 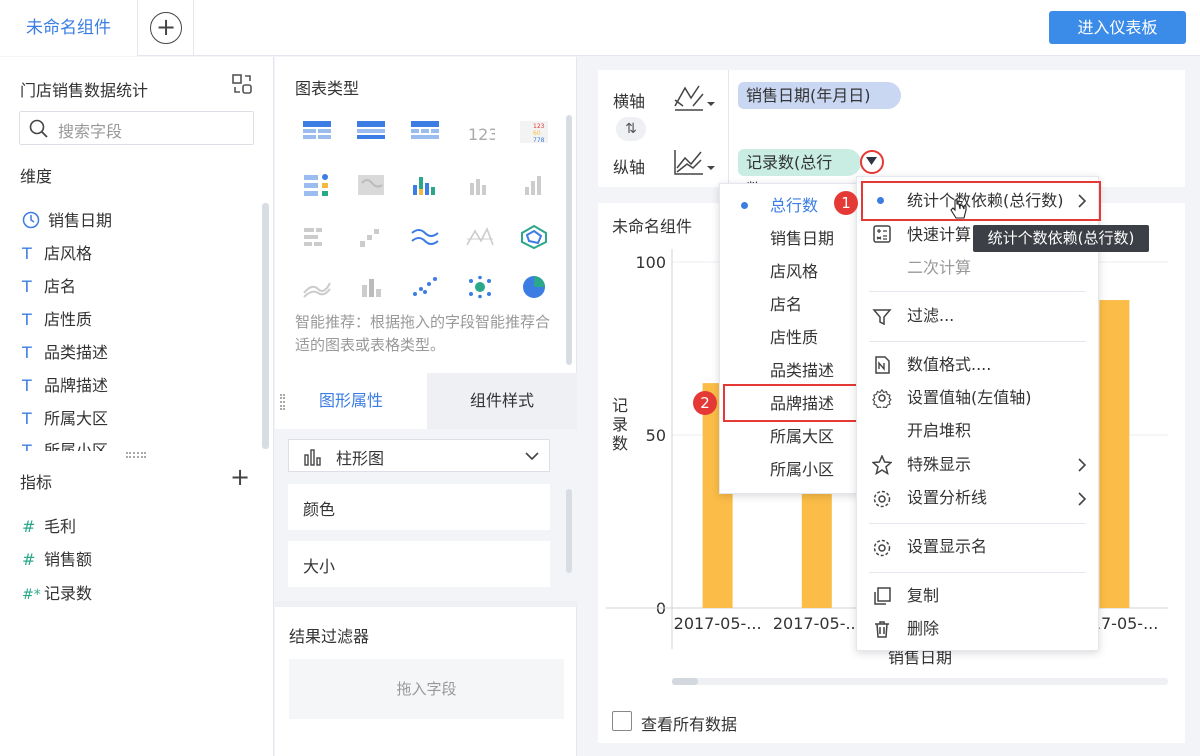 I want to click on add-tab-button: +, so click(x=166, y=28).